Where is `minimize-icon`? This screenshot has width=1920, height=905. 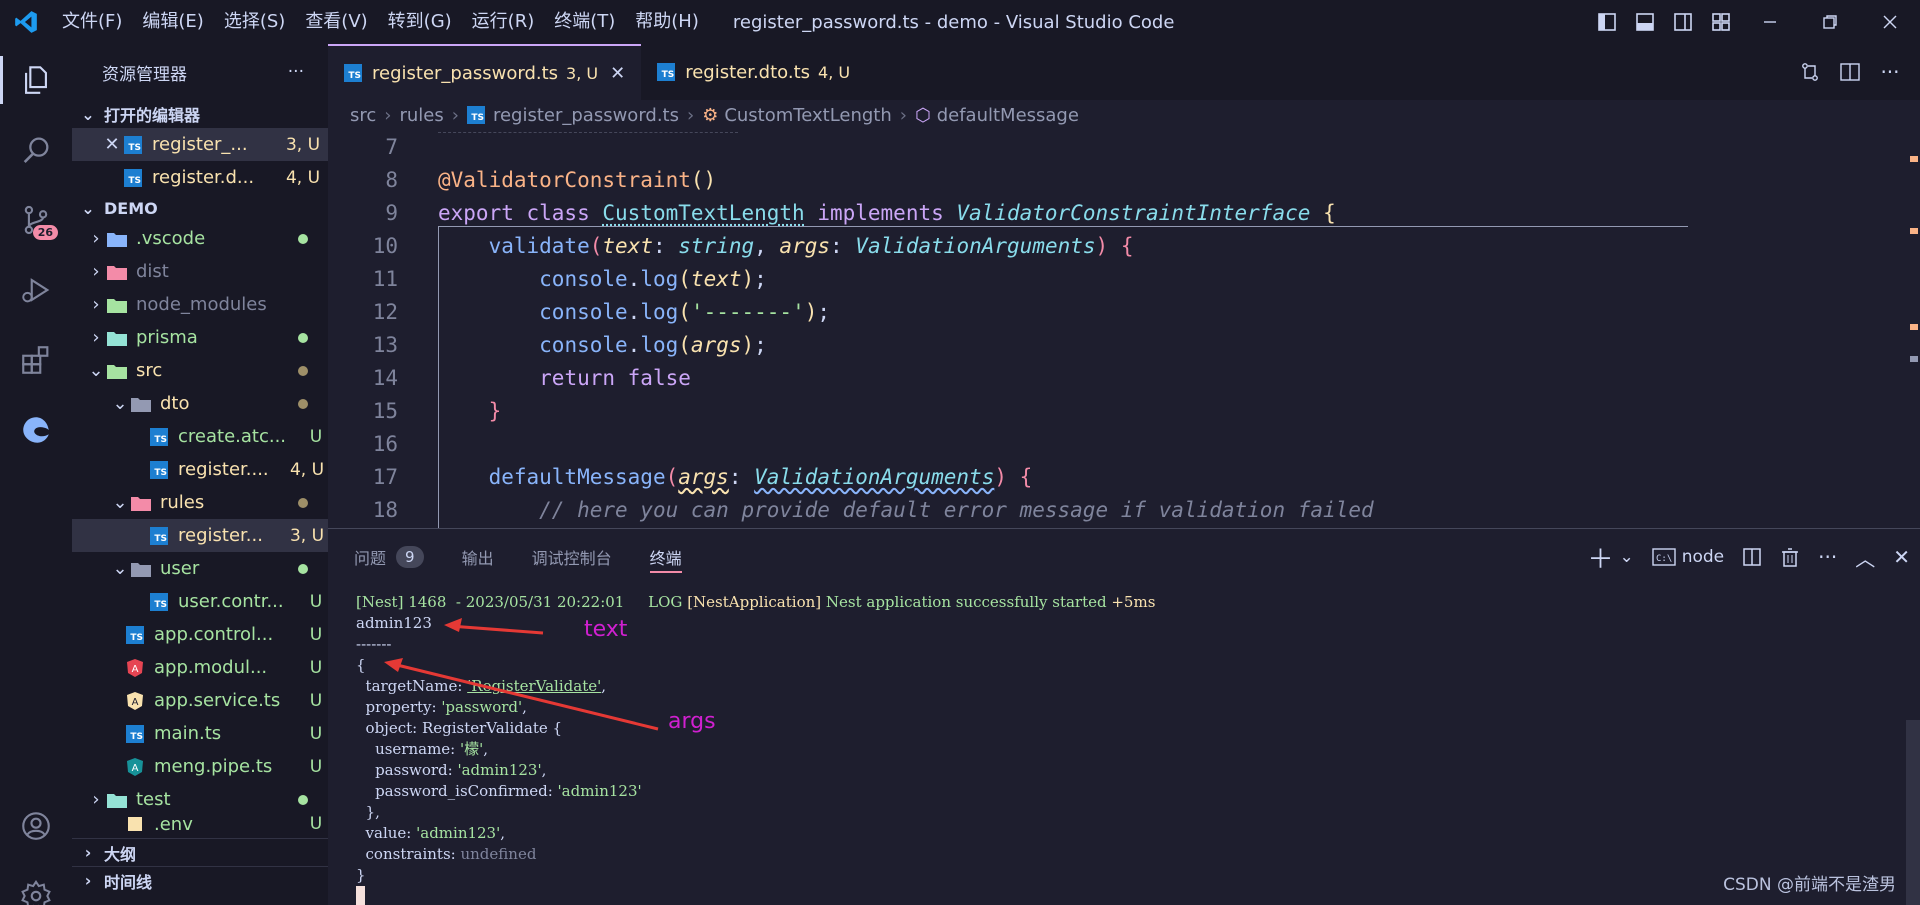
minimize-icon is located at coordinates (1770, 22).